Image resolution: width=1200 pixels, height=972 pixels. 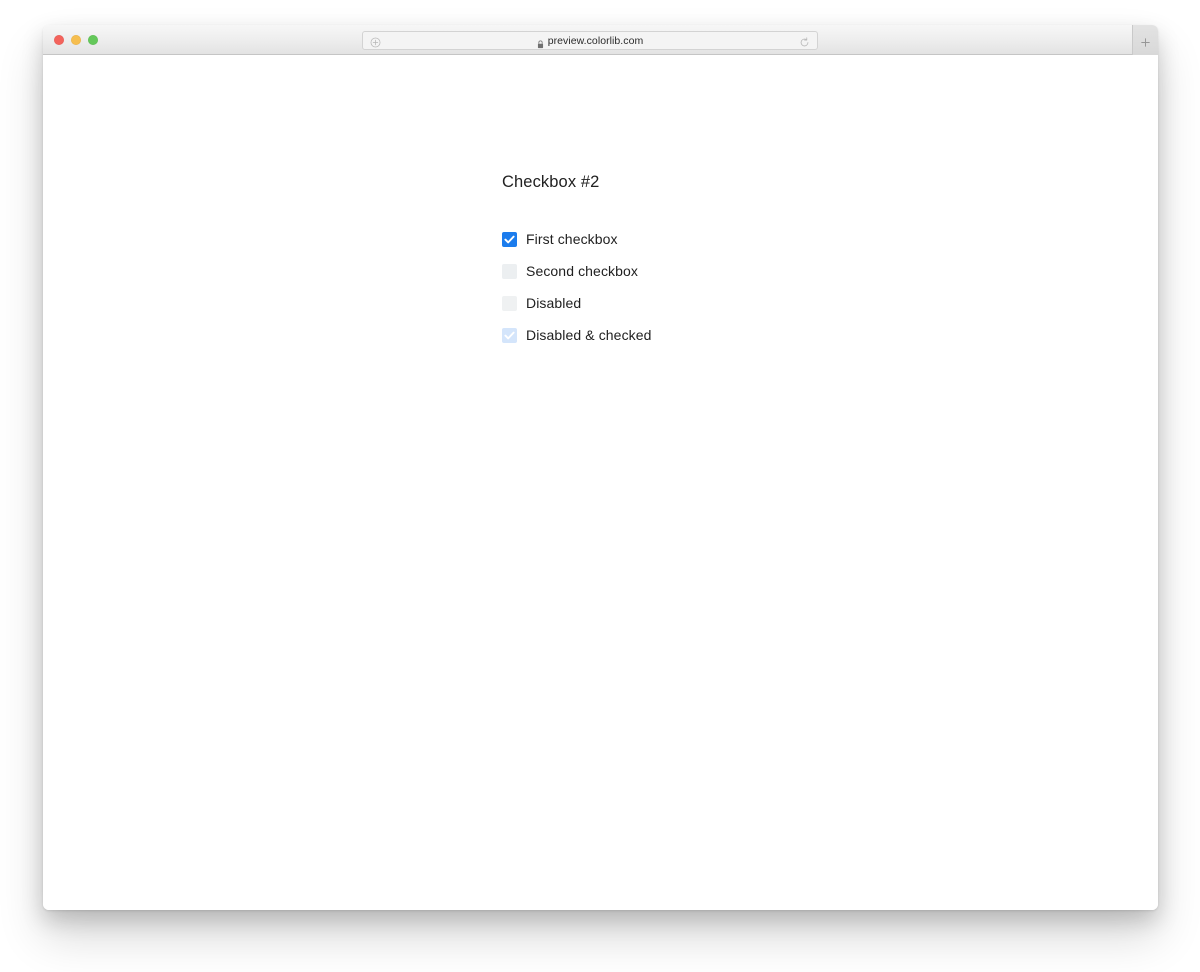 I want to click on window-controls, so click(x=76, y=39).